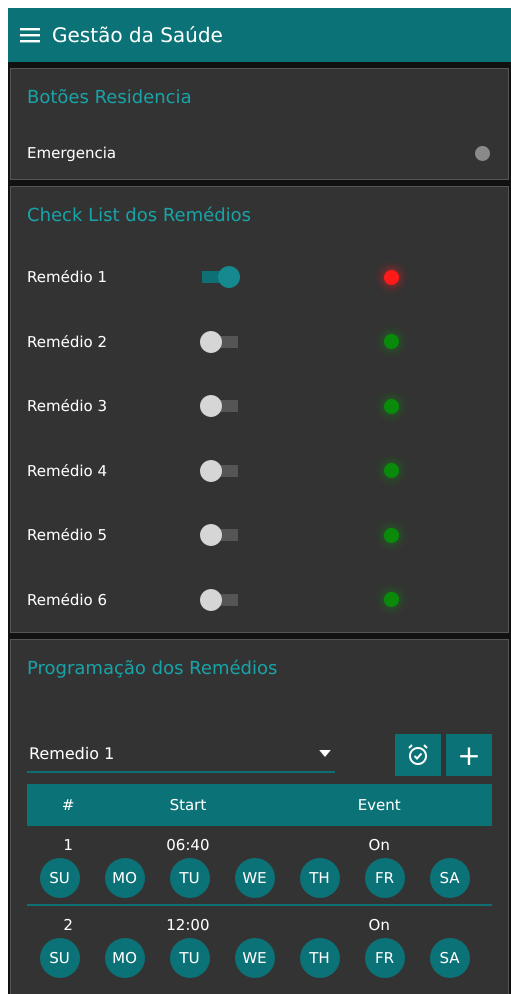  What do you see at coordinates (67, 406) in the screenshot?
I see `item-label: Remédio 3` at bounding box center [67, 406].